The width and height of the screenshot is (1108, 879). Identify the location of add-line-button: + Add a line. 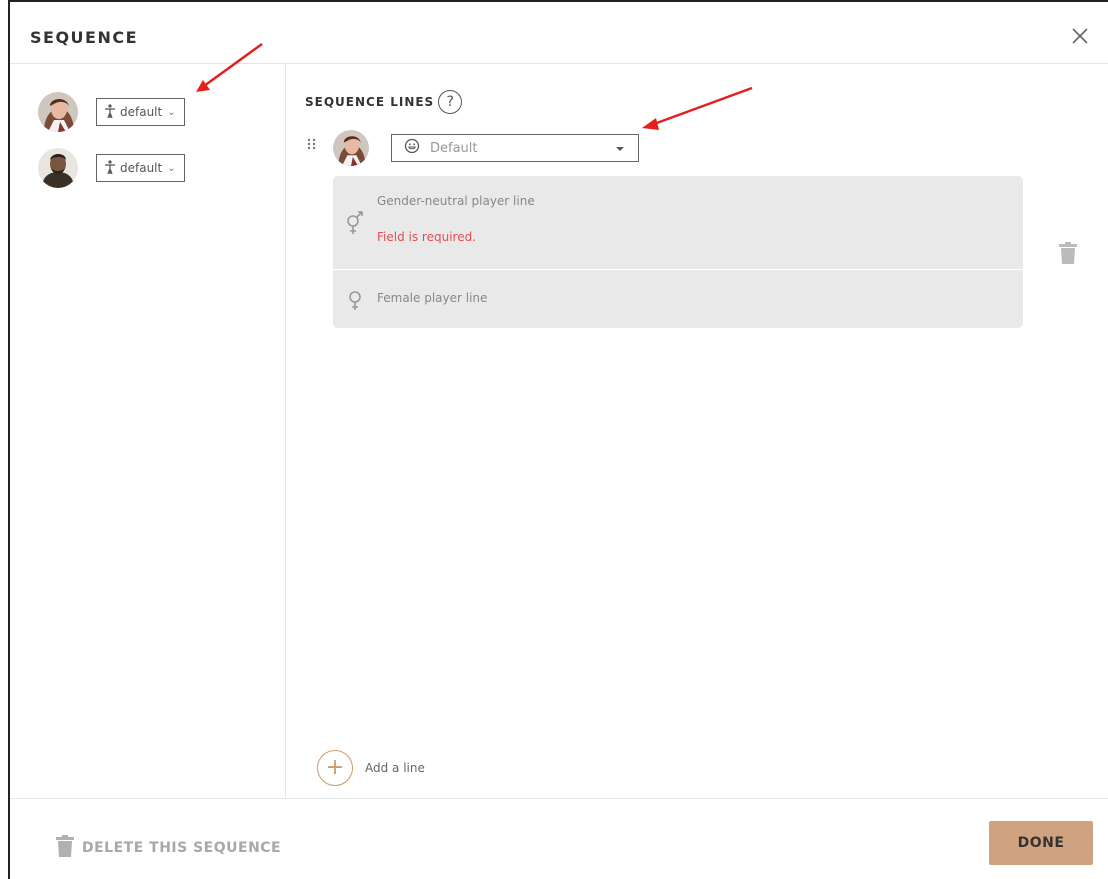
(371, 768).